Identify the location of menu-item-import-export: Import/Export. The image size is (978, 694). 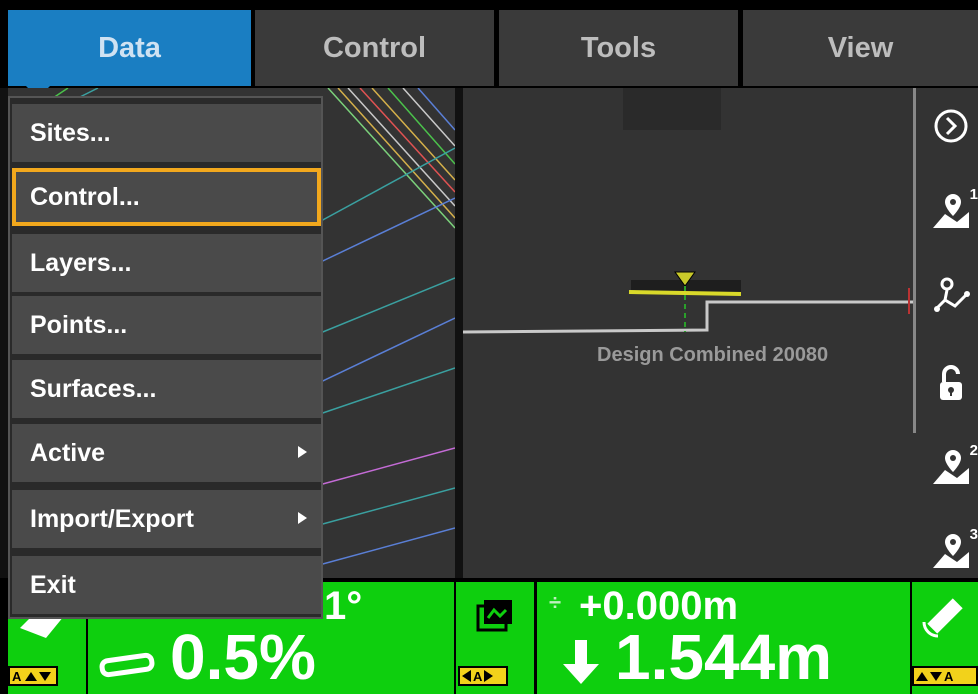
(166, 519).